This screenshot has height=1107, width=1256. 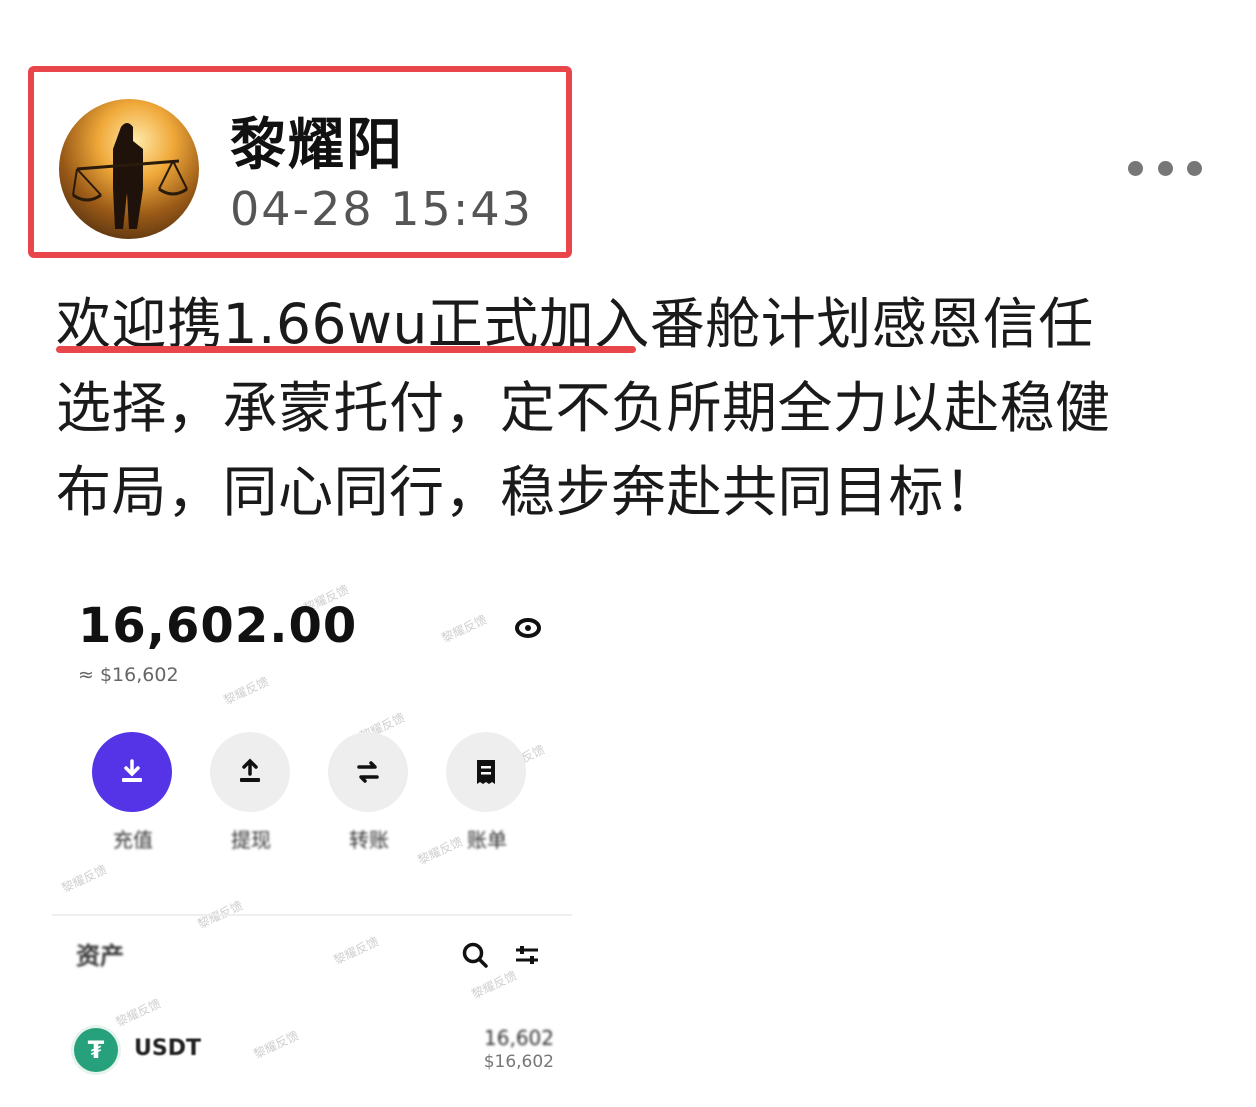 What do you see at coordinates (133, 840) in the screenshot?
I see `deposit-label: 充值` at bounding box center [133, 840].